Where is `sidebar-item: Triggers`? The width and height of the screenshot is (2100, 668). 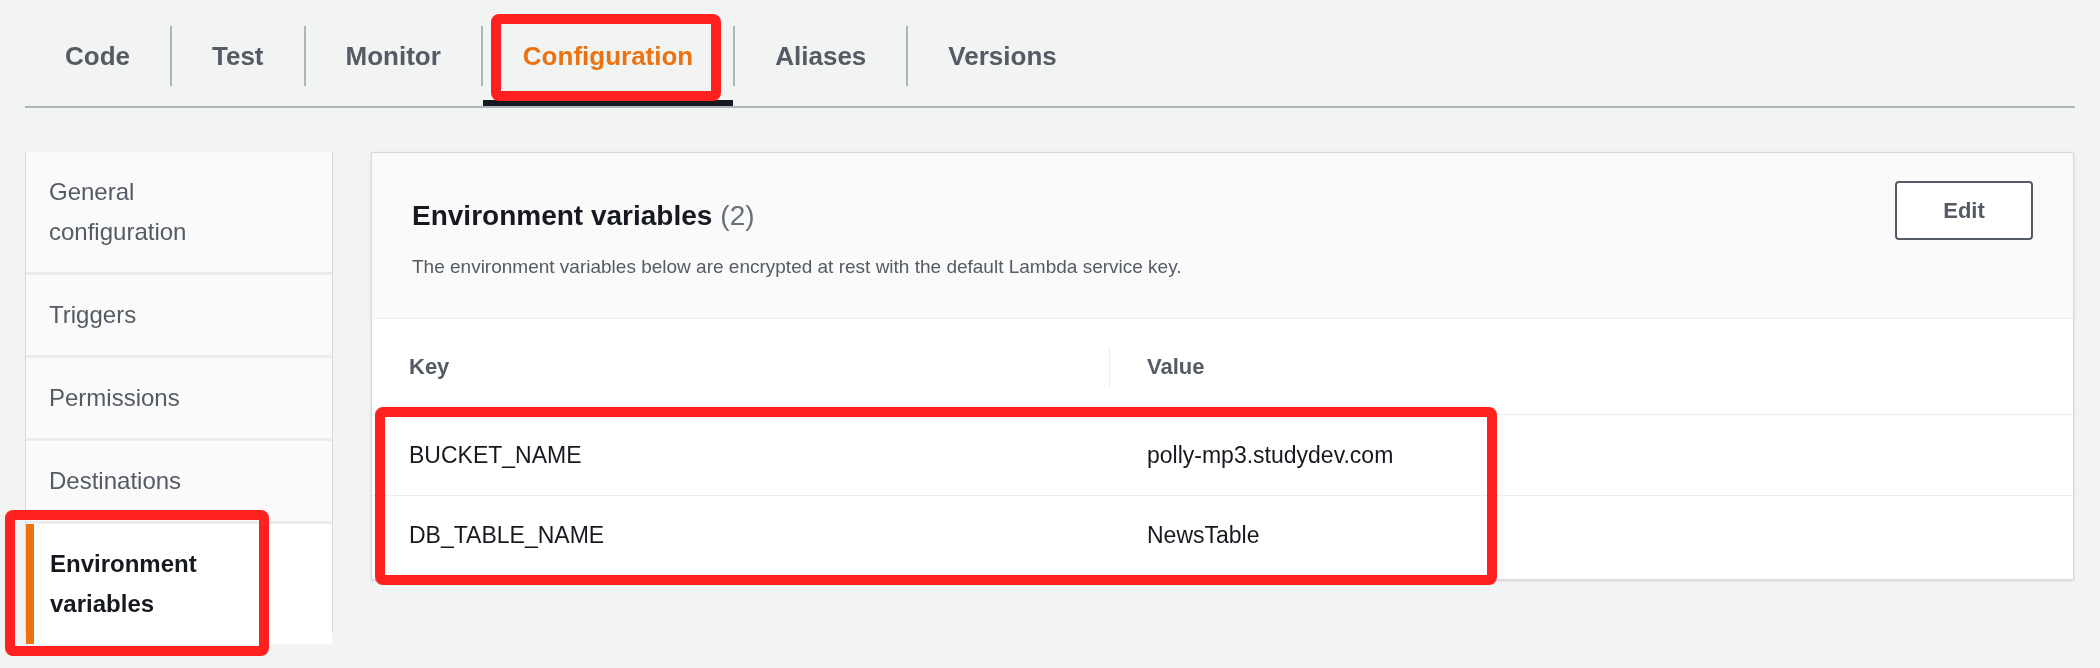 sidebar-item: Triggers is located at coordinates (179, 315).